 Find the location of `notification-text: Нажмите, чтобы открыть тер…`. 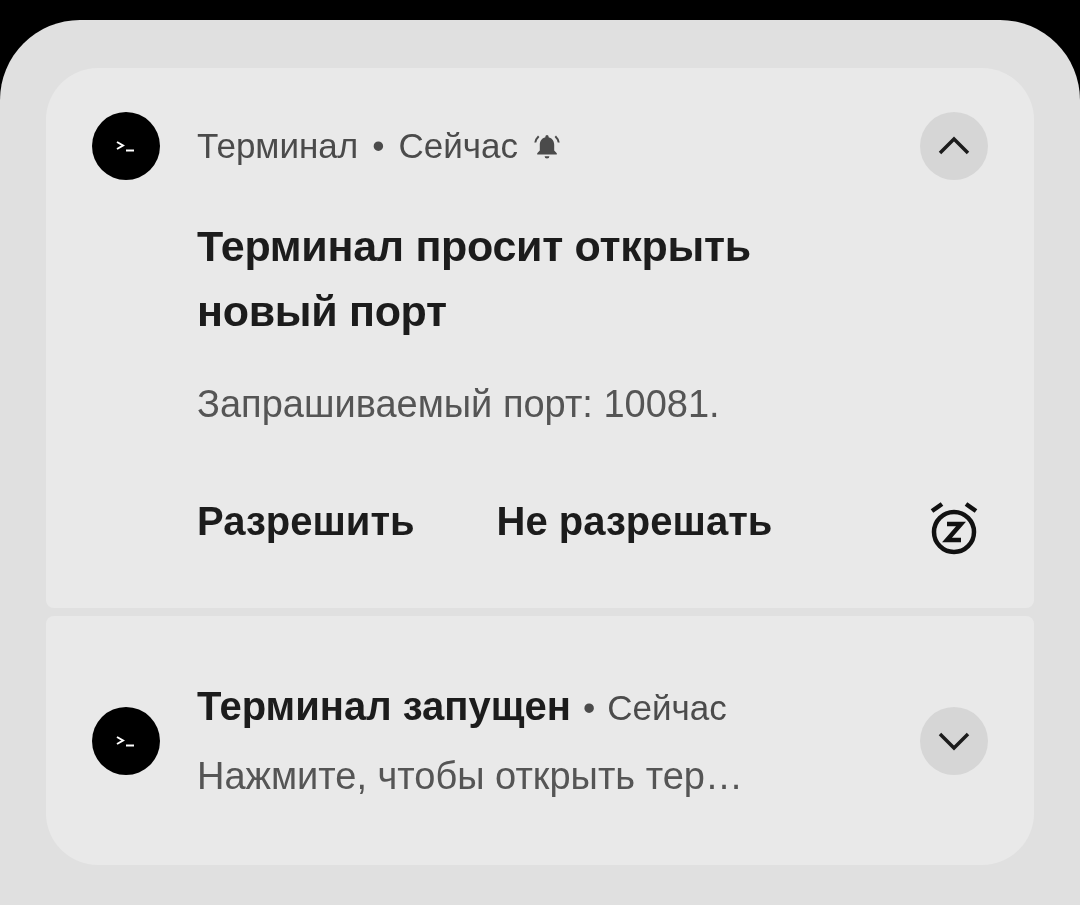

notification-text: Нажмите, чтобы открыть тер… is located at coordinates (470, 776).